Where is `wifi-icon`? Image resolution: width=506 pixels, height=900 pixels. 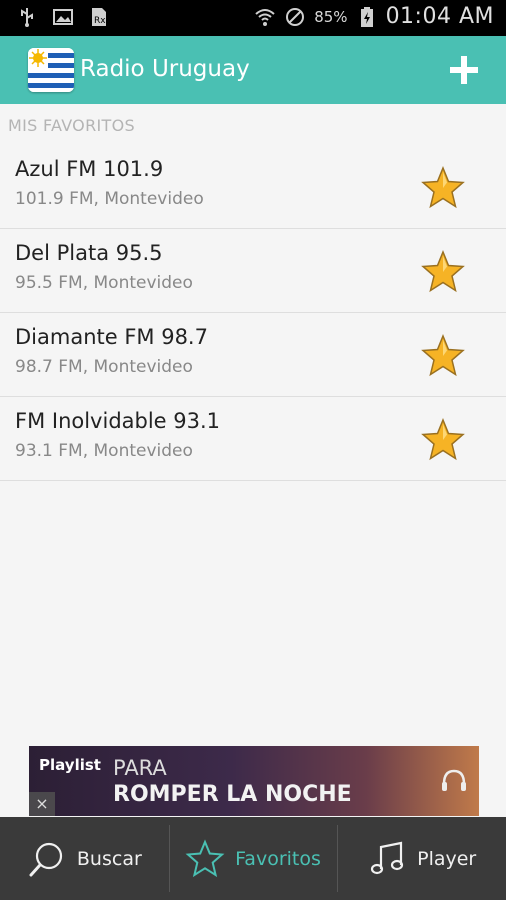 wifi-icon is located at coordinates (265, 17).